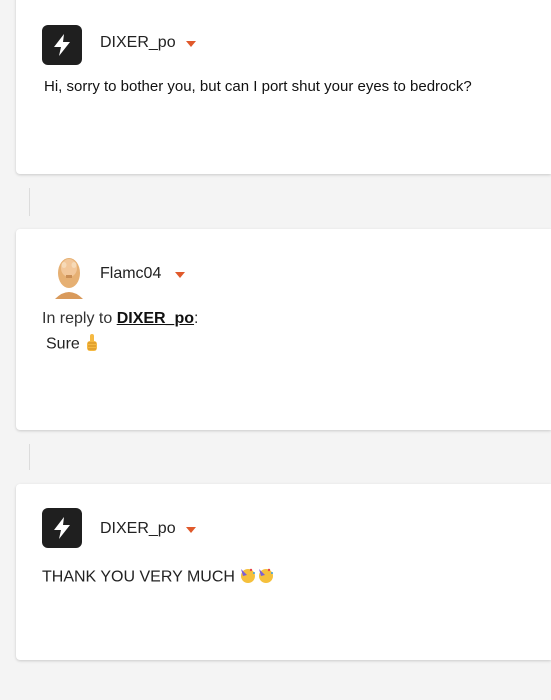  I want to click on message-label: THANK YOU VERY MUCH, so click(138, 577).